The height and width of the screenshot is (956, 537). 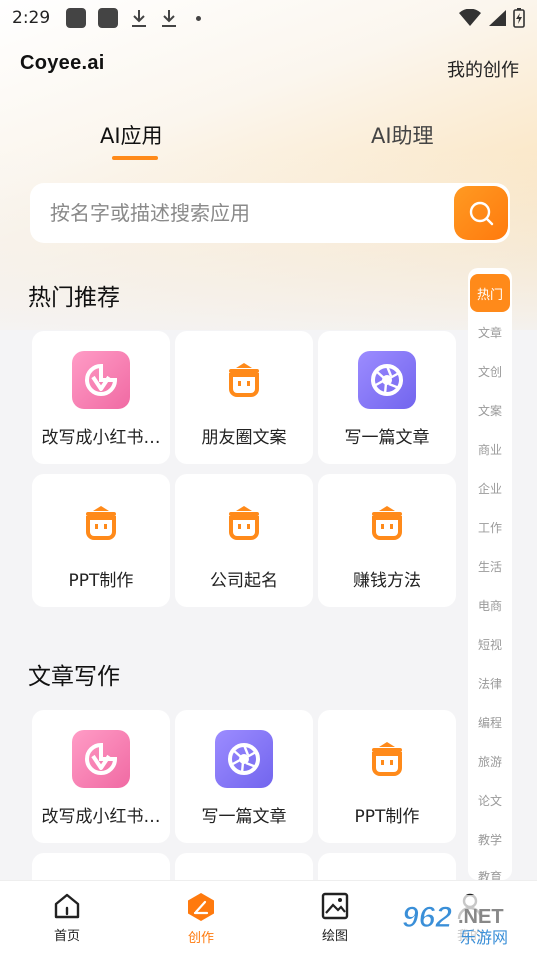 I want to click on nav-label: 创作, so click(x=200, y=938).